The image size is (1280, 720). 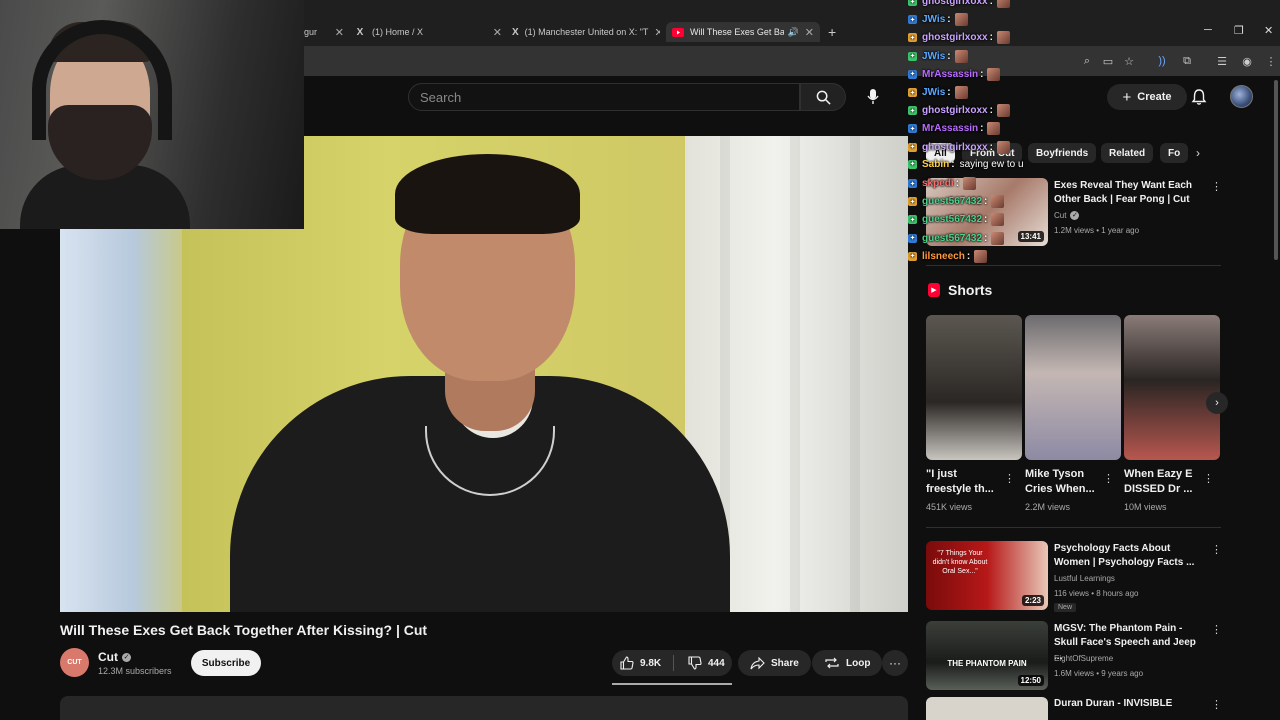 What do you see at coordinates (785, 663) in the screenshot?
I see `share-label: Share` at bounding box center [785, 663].